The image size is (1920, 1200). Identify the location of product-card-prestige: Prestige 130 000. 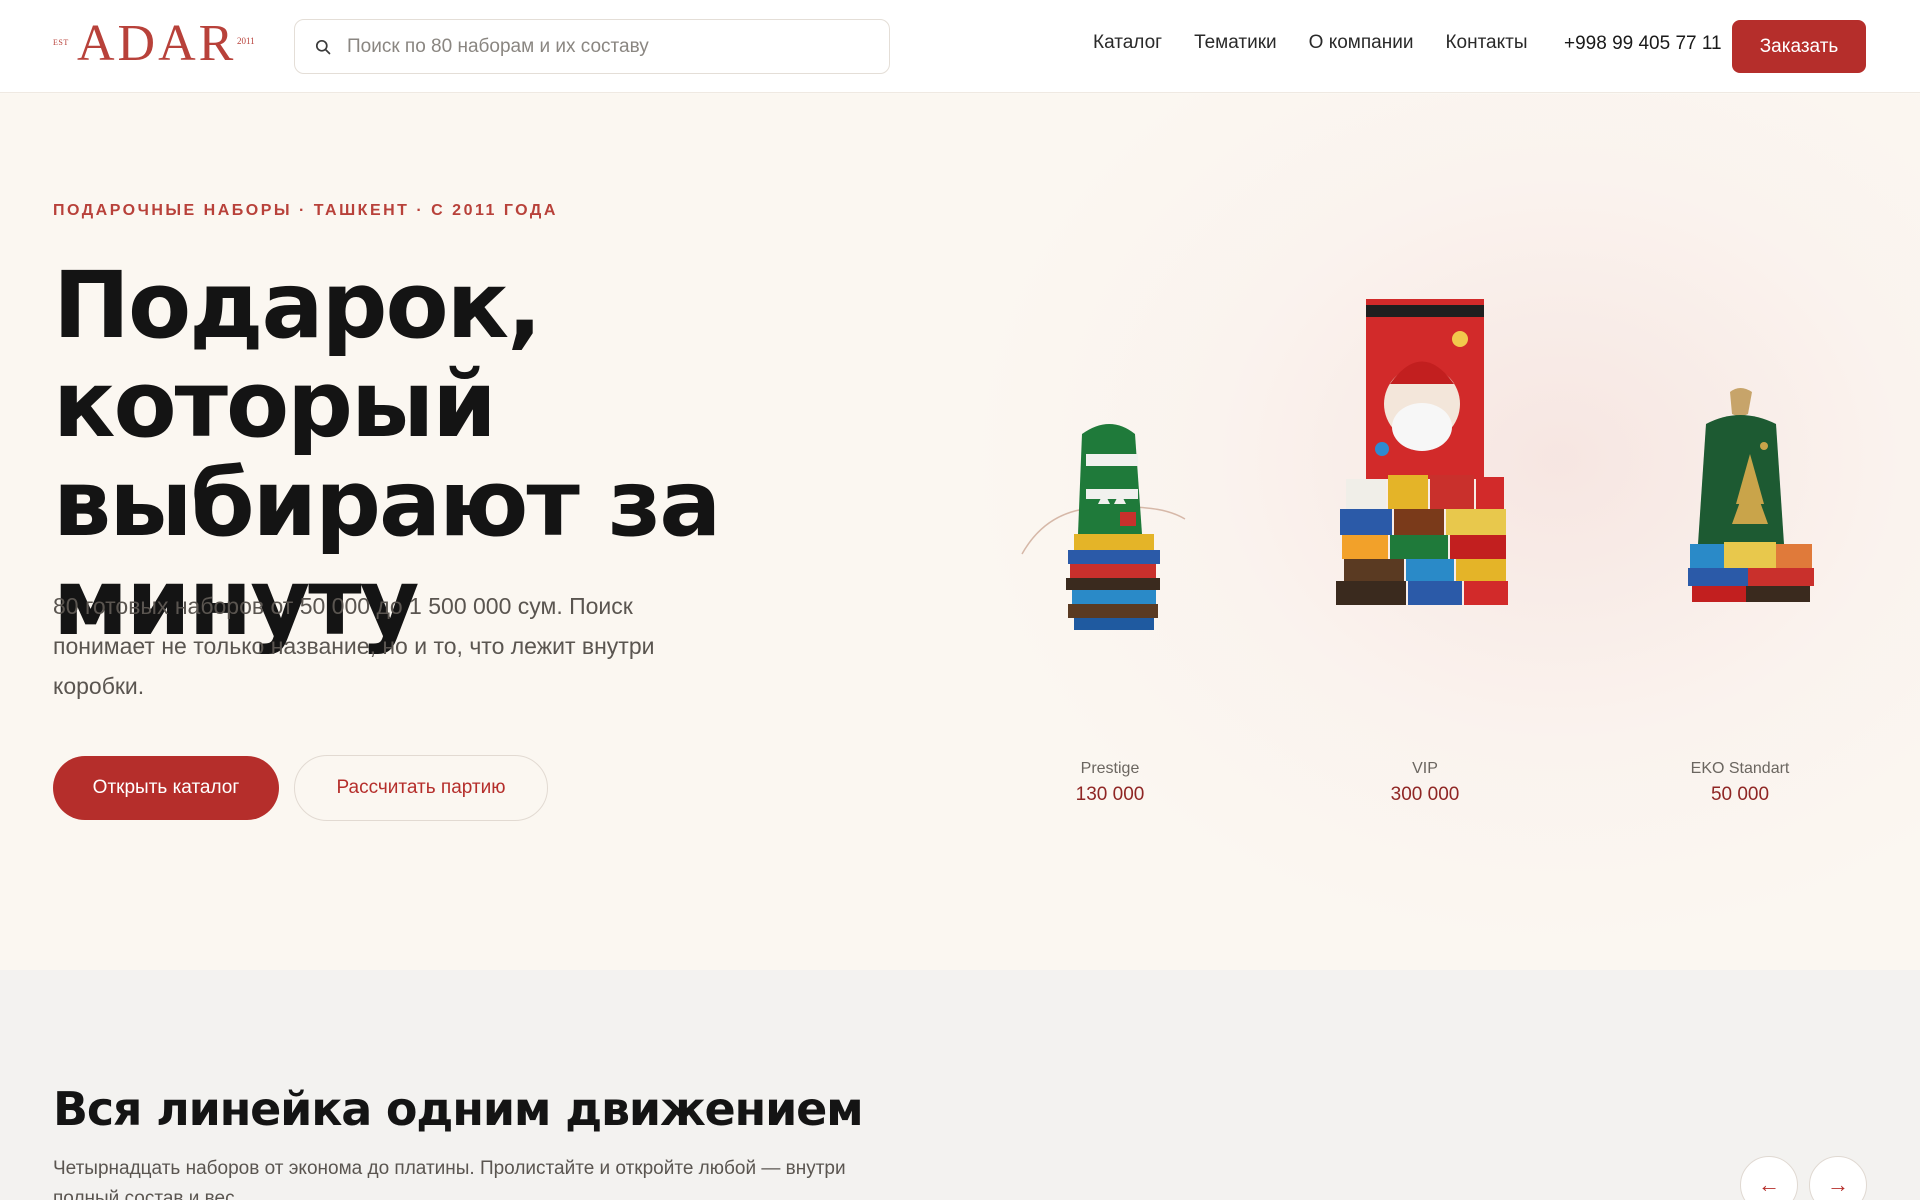
(1110, 604).